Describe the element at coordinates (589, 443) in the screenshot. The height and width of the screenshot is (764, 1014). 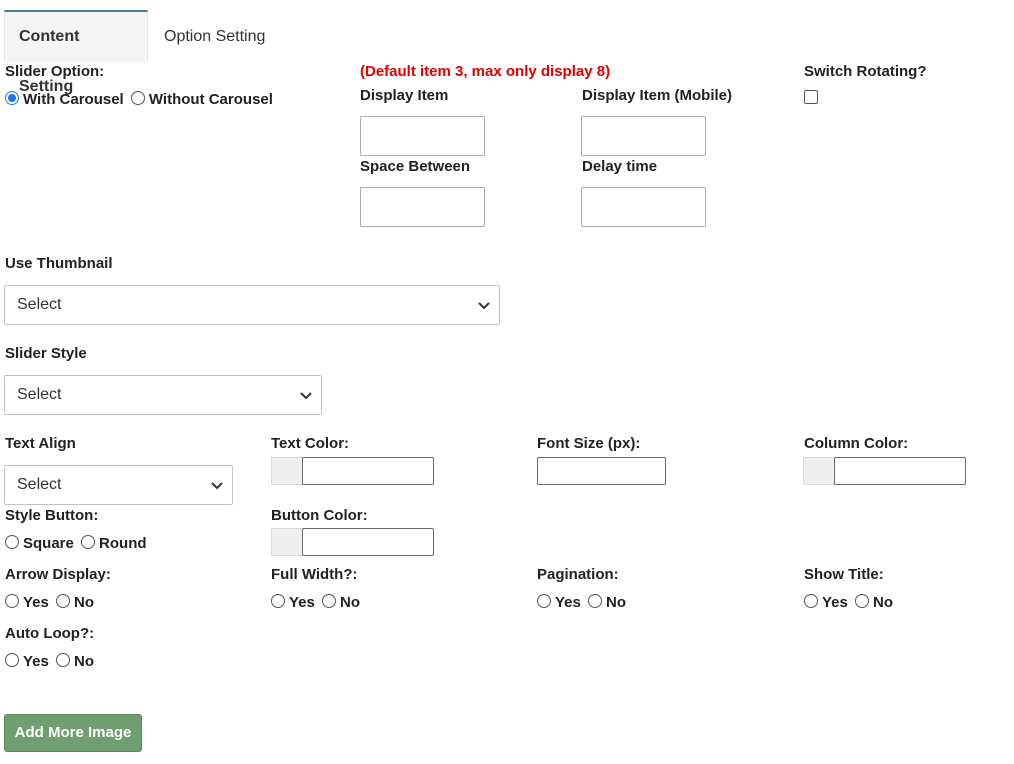
I see `font-size-label: Font Size (px):` at that location.